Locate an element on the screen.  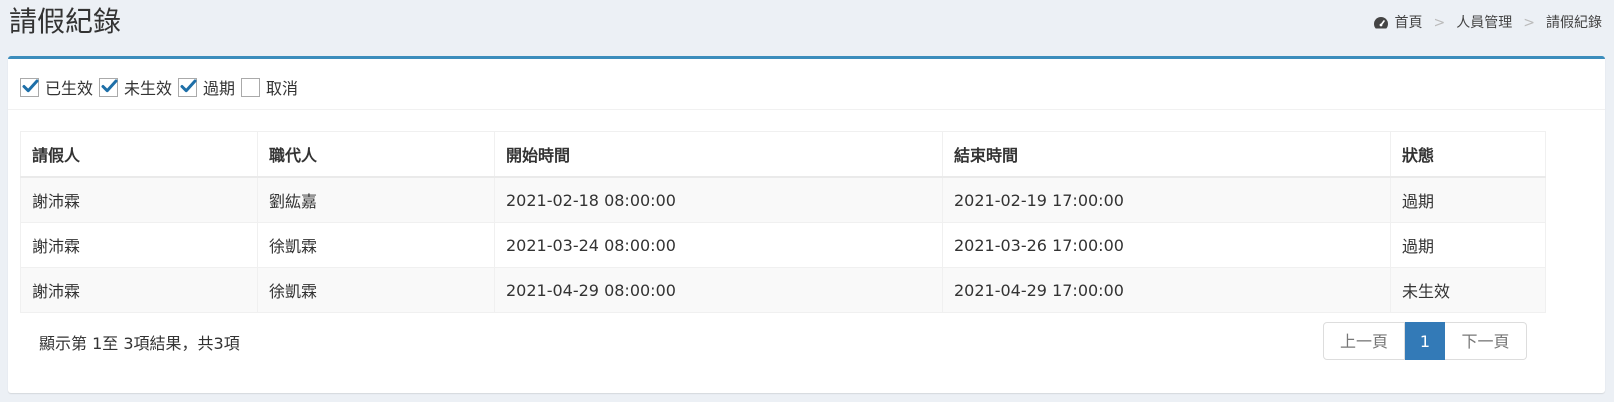
filter-pending: 未生效 is located at coordinates (135, 87).